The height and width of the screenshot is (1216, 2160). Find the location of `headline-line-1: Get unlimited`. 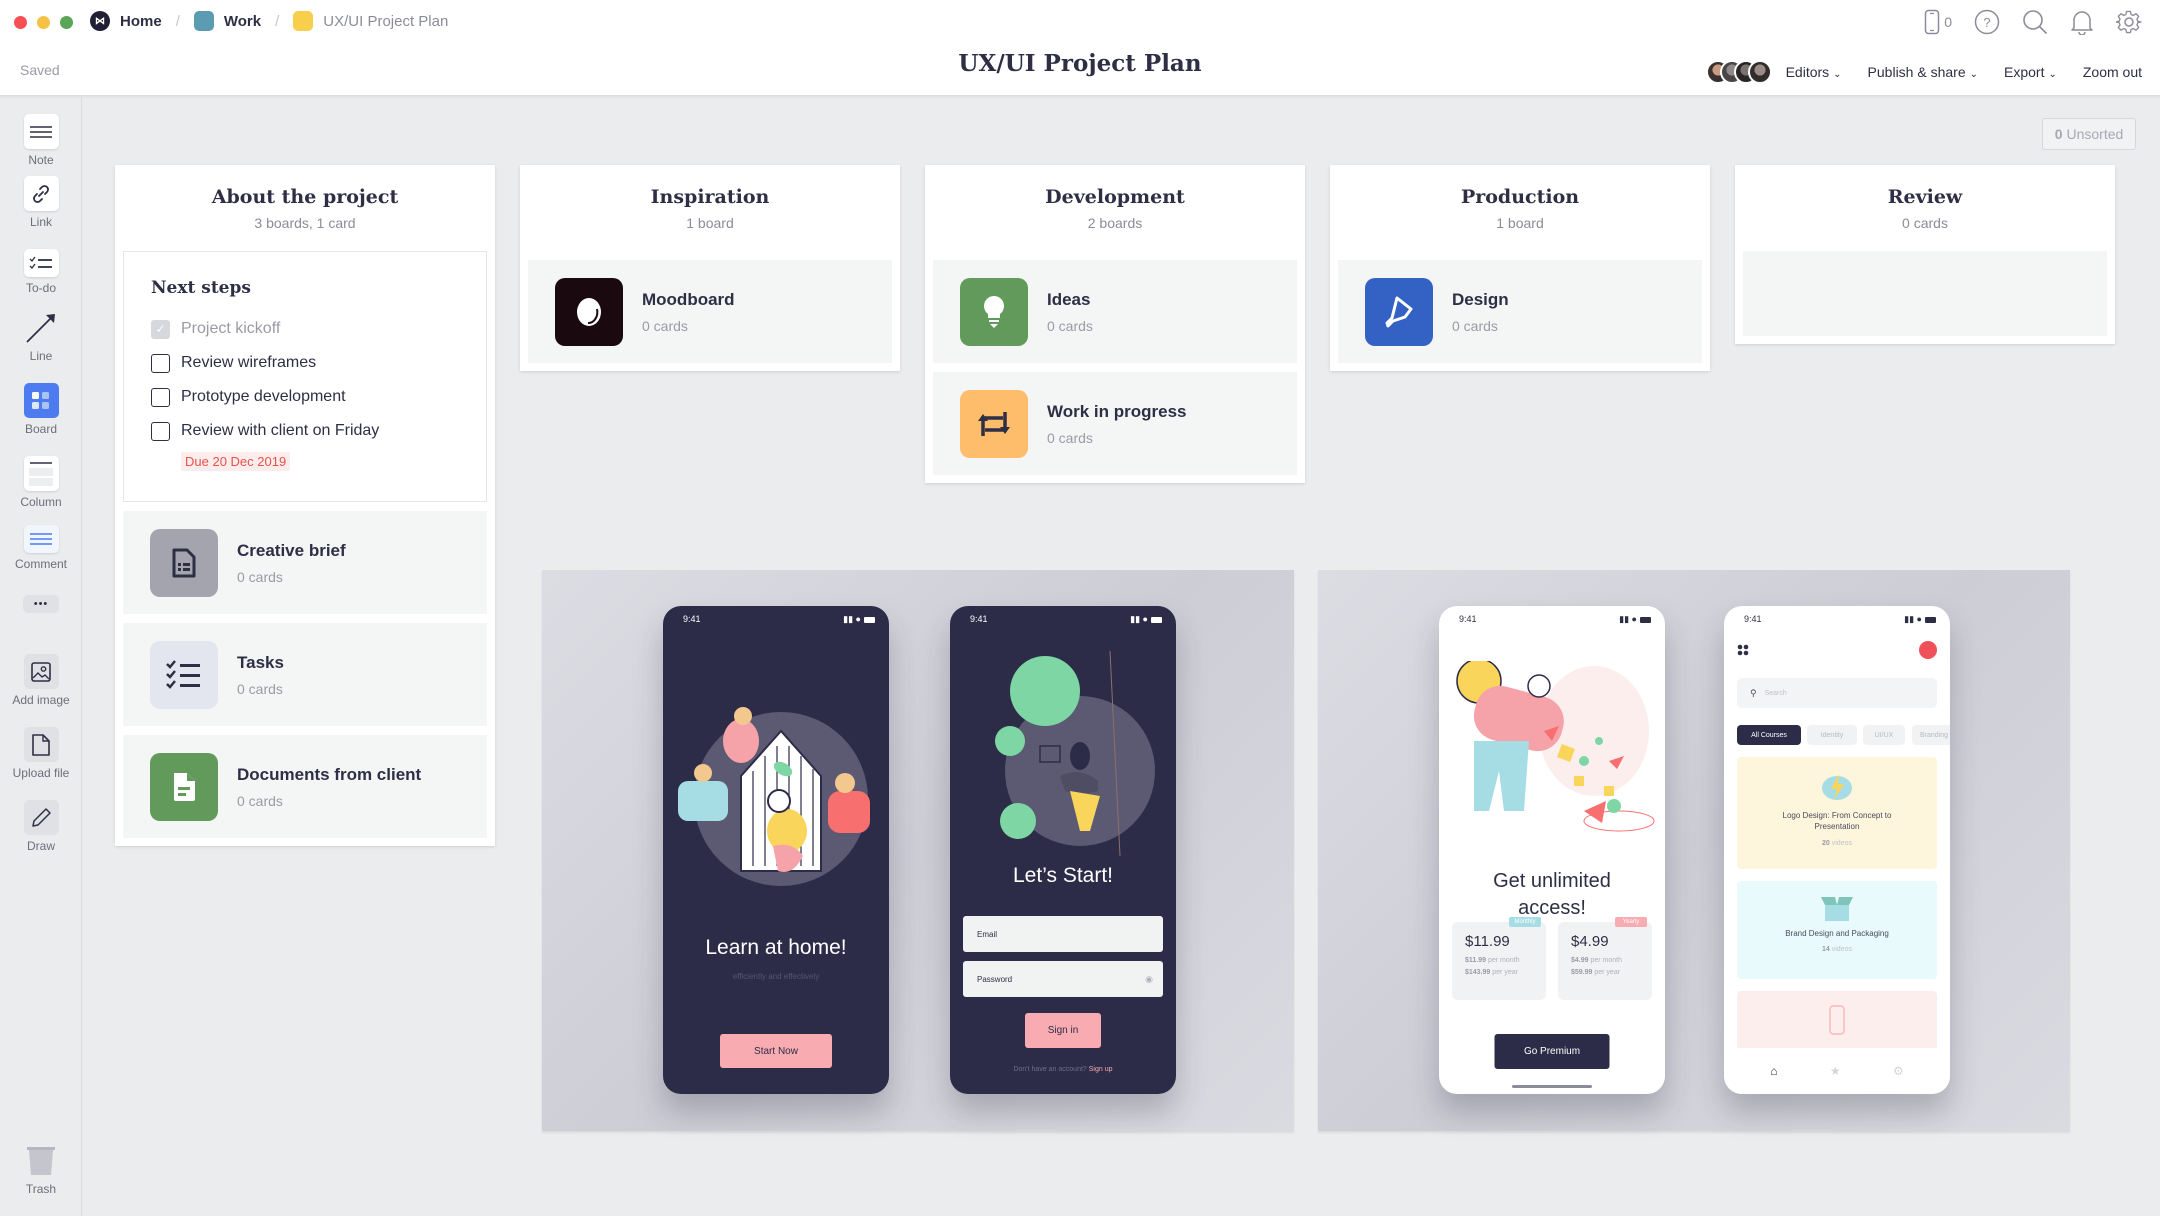

headline-line-1: Get unlimited is located at coordinates (1552, 881).